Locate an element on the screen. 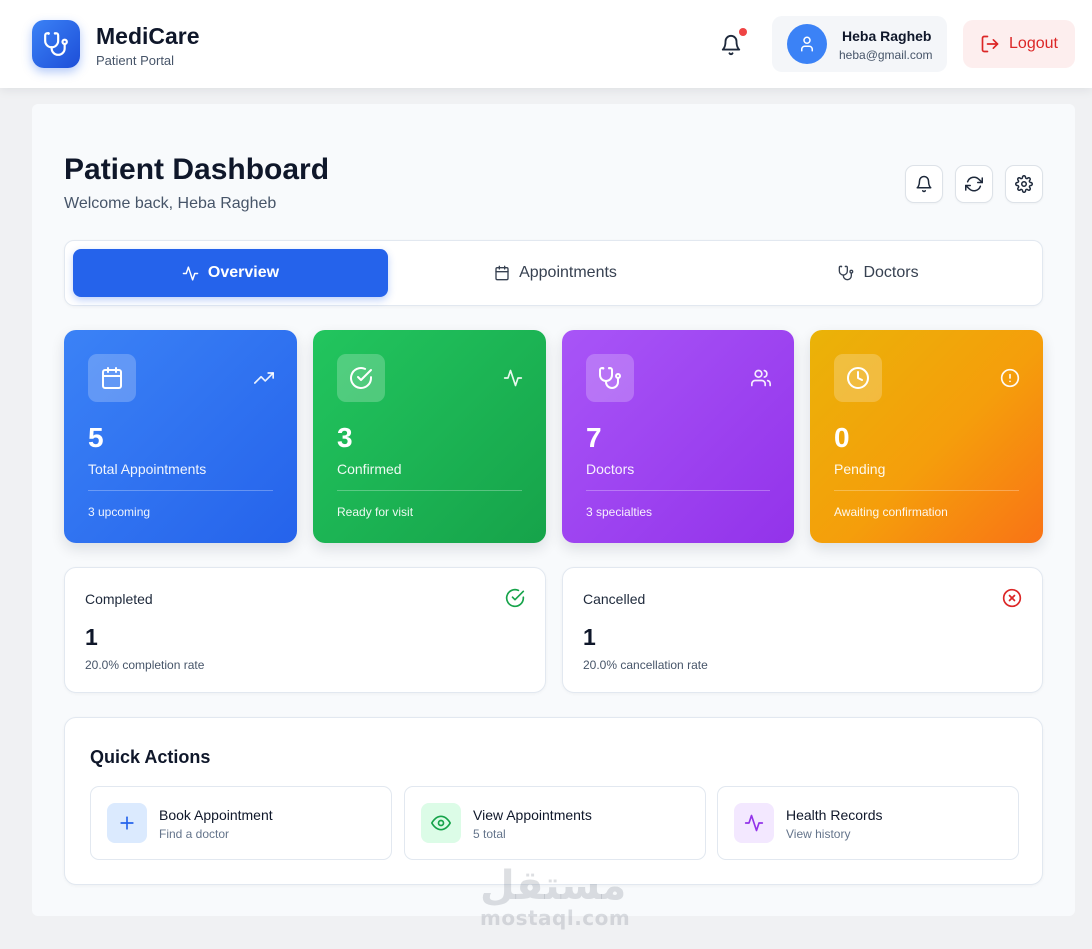 This screenshot has height=949, width=1092. action-subtitle: 5 total is located at coordinates (489, 834).